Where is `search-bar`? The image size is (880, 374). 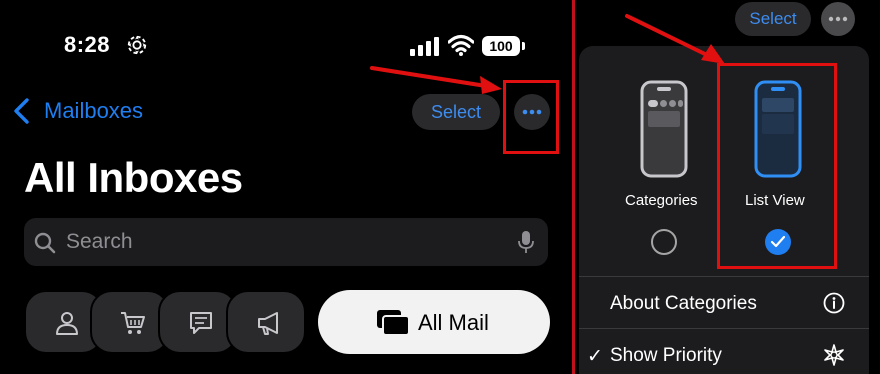
search-bar is located at coordinates (286, 242).